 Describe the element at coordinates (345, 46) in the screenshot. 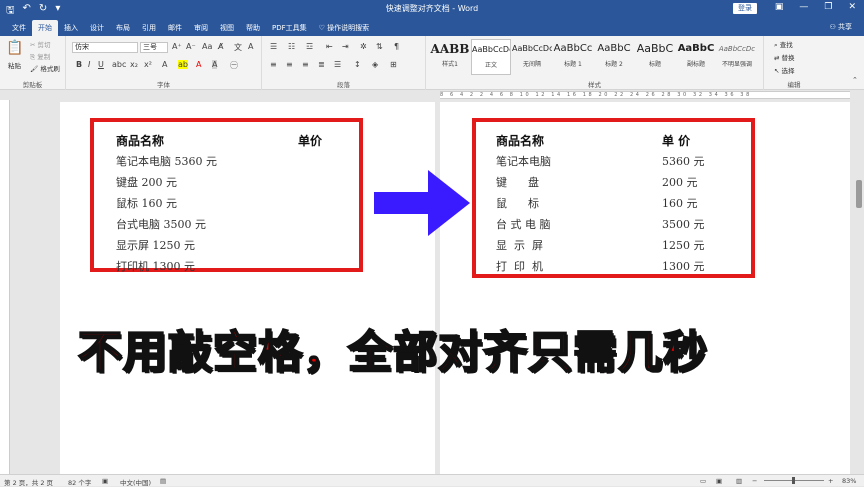

I see `increase-indent-icon: ⇥` at that location.